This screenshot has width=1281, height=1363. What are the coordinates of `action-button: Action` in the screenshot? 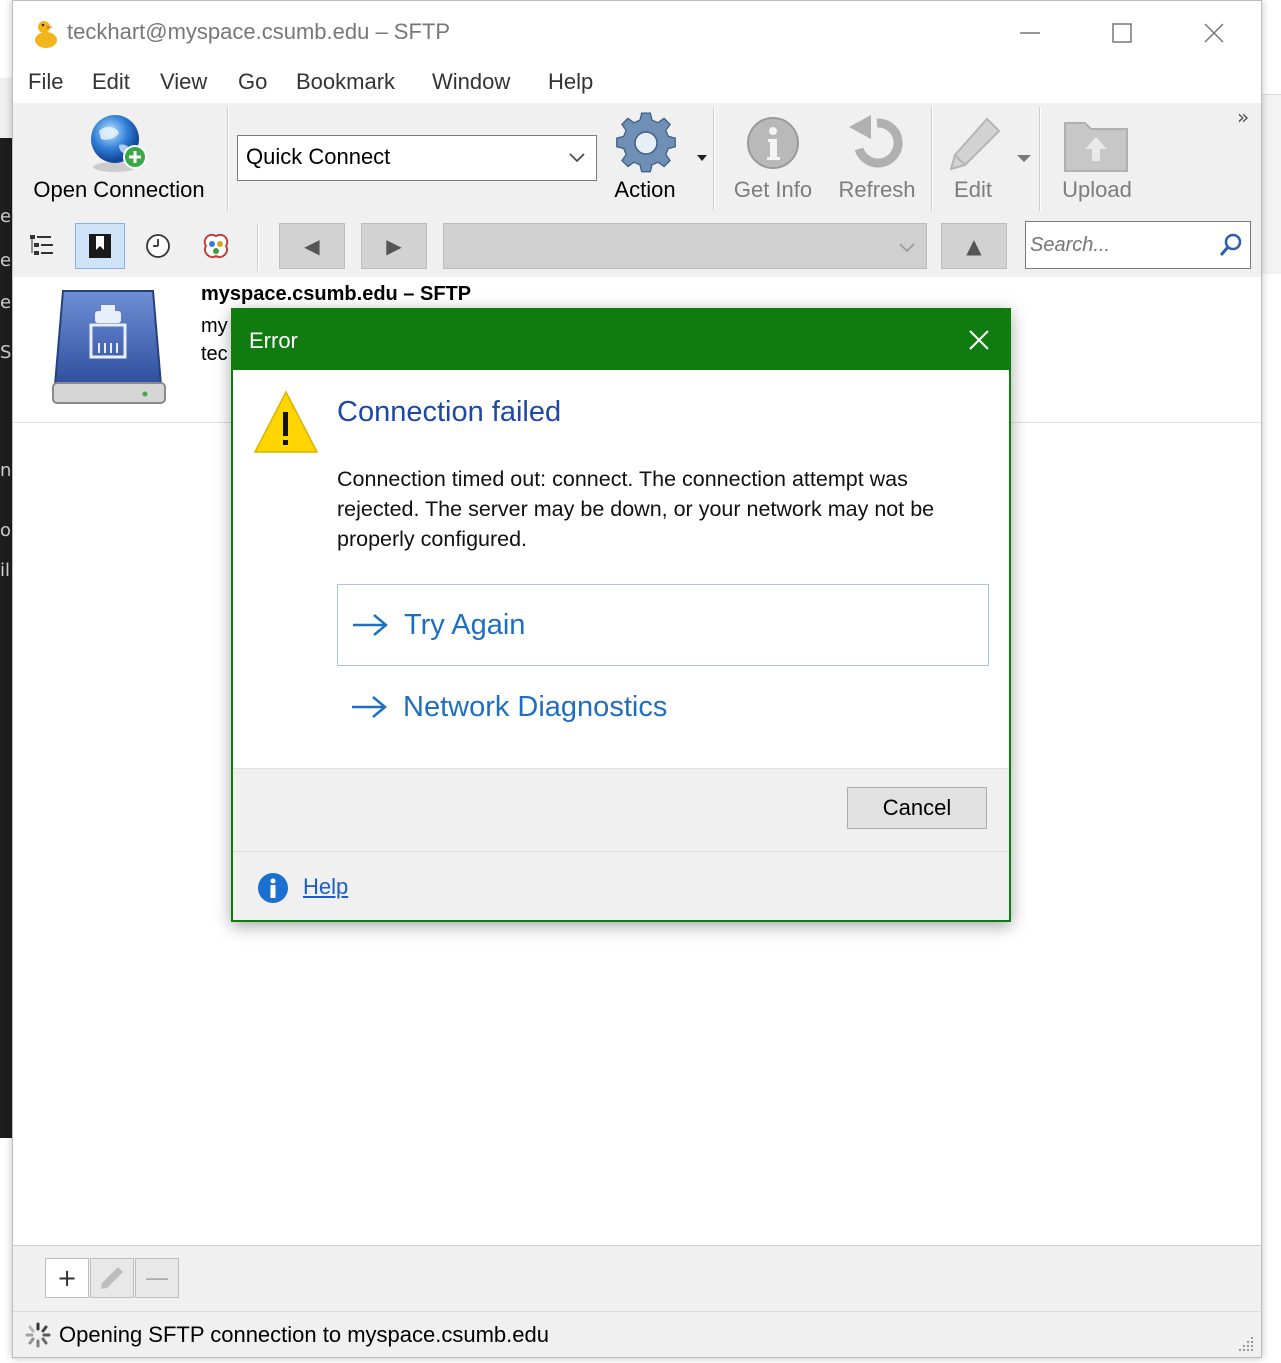 It's located at (656, 159).